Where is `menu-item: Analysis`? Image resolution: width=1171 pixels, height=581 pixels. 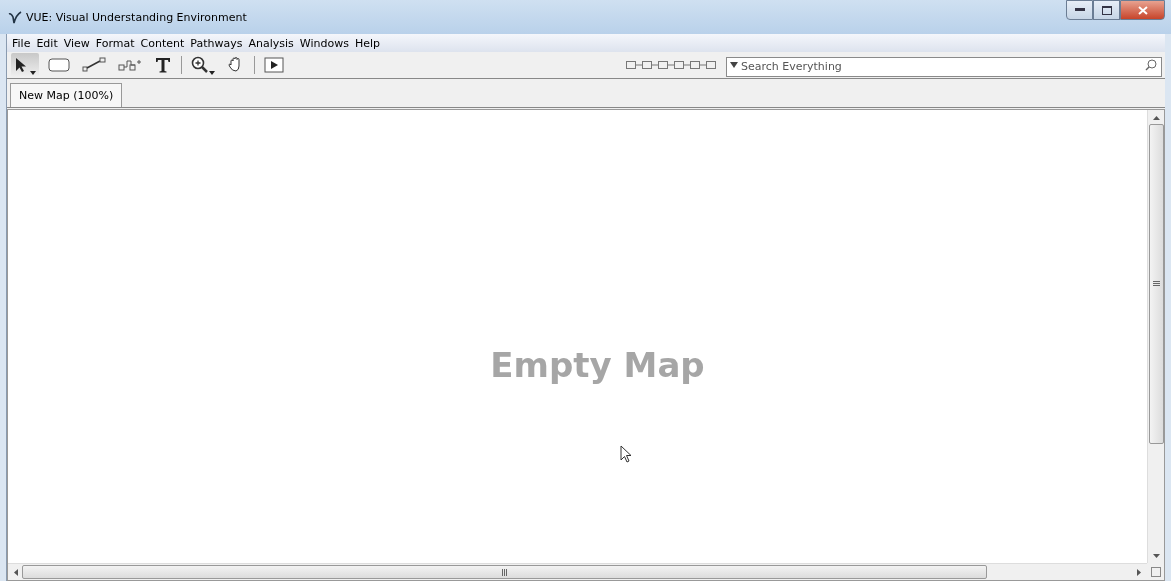
menu-item: Analysis is located at coordinates (271, 43).